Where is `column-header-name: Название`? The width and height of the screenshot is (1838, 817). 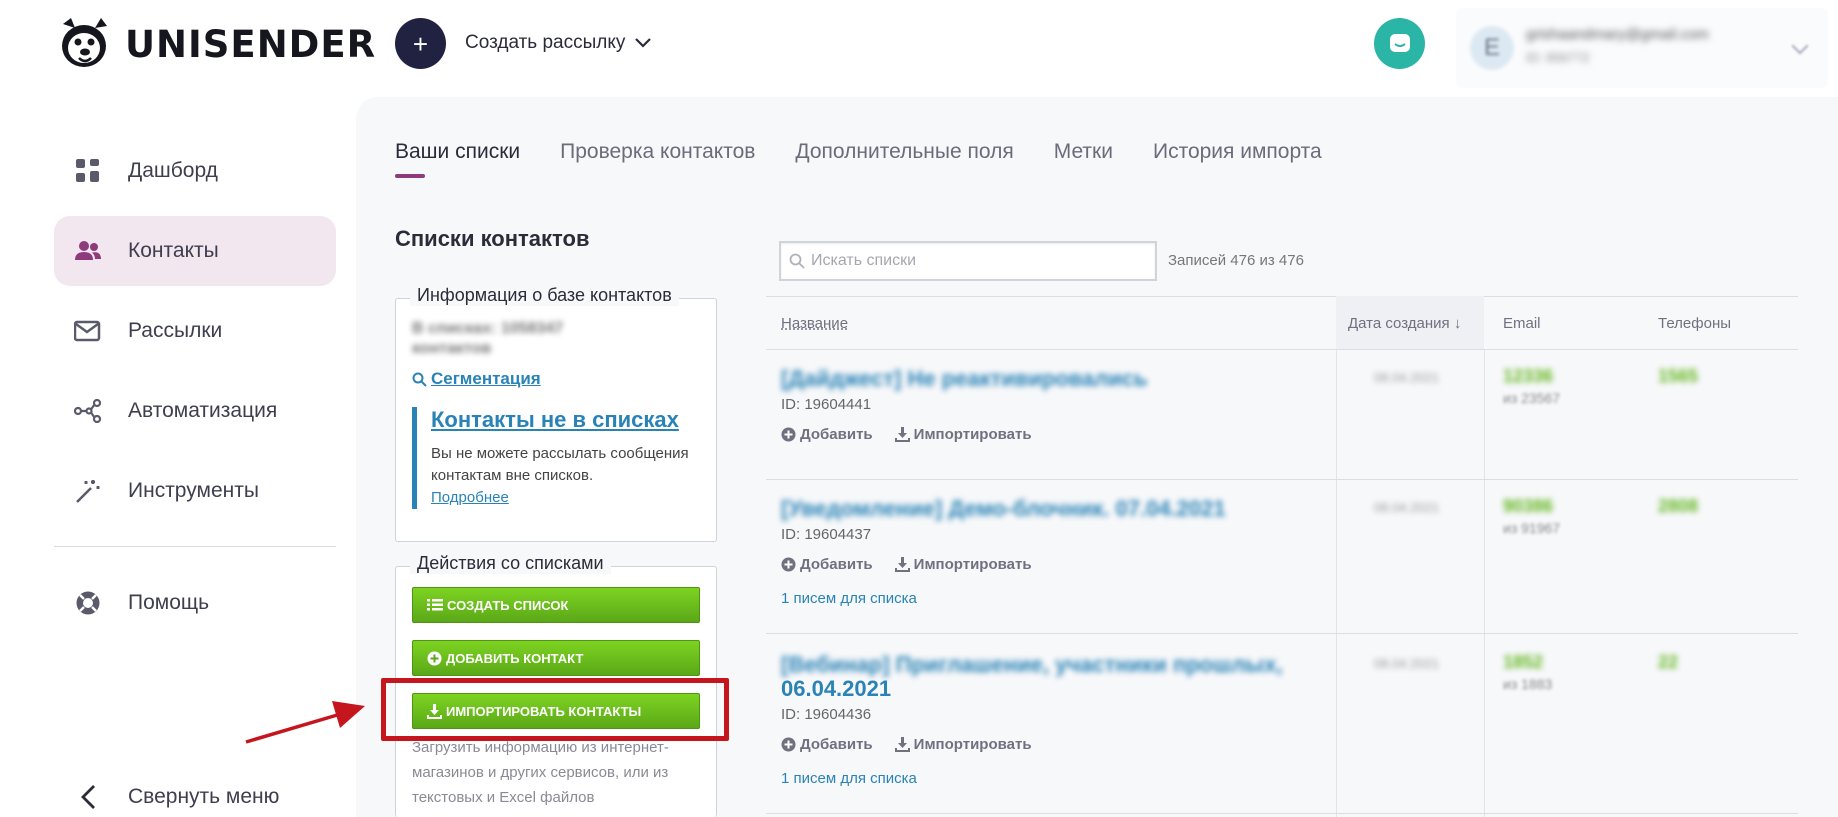
column-header-name: Название is located at coordinates (814, 323).